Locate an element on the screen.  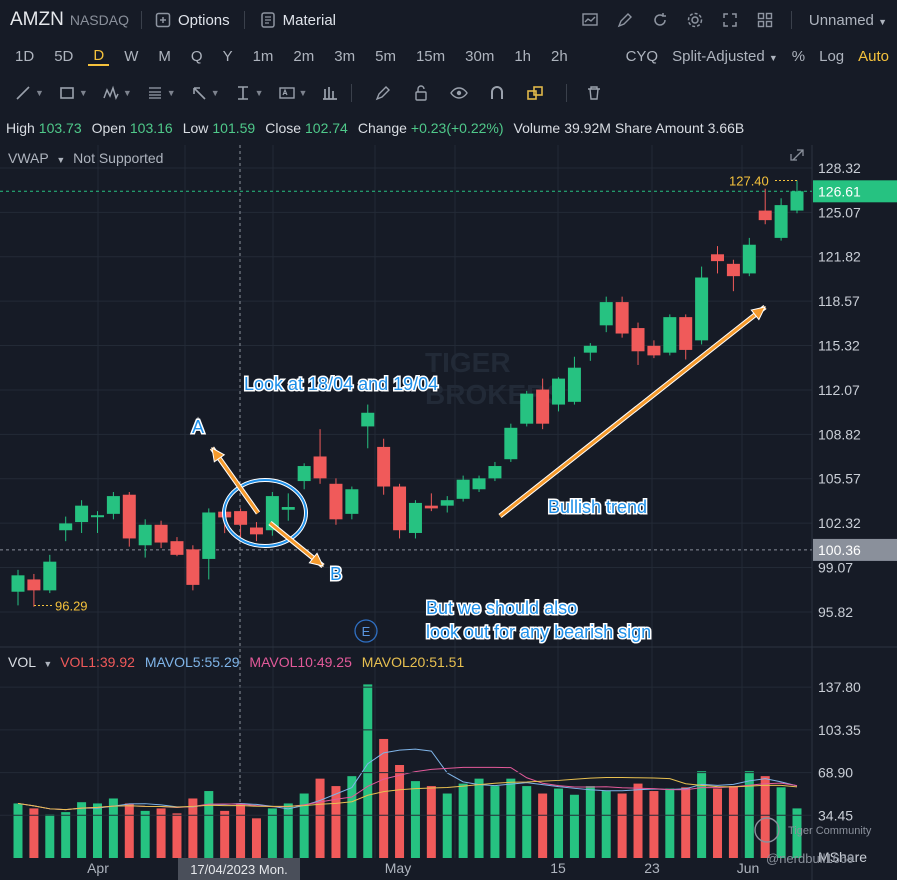
grid-layout-icon is located at coordinates (765, 20).